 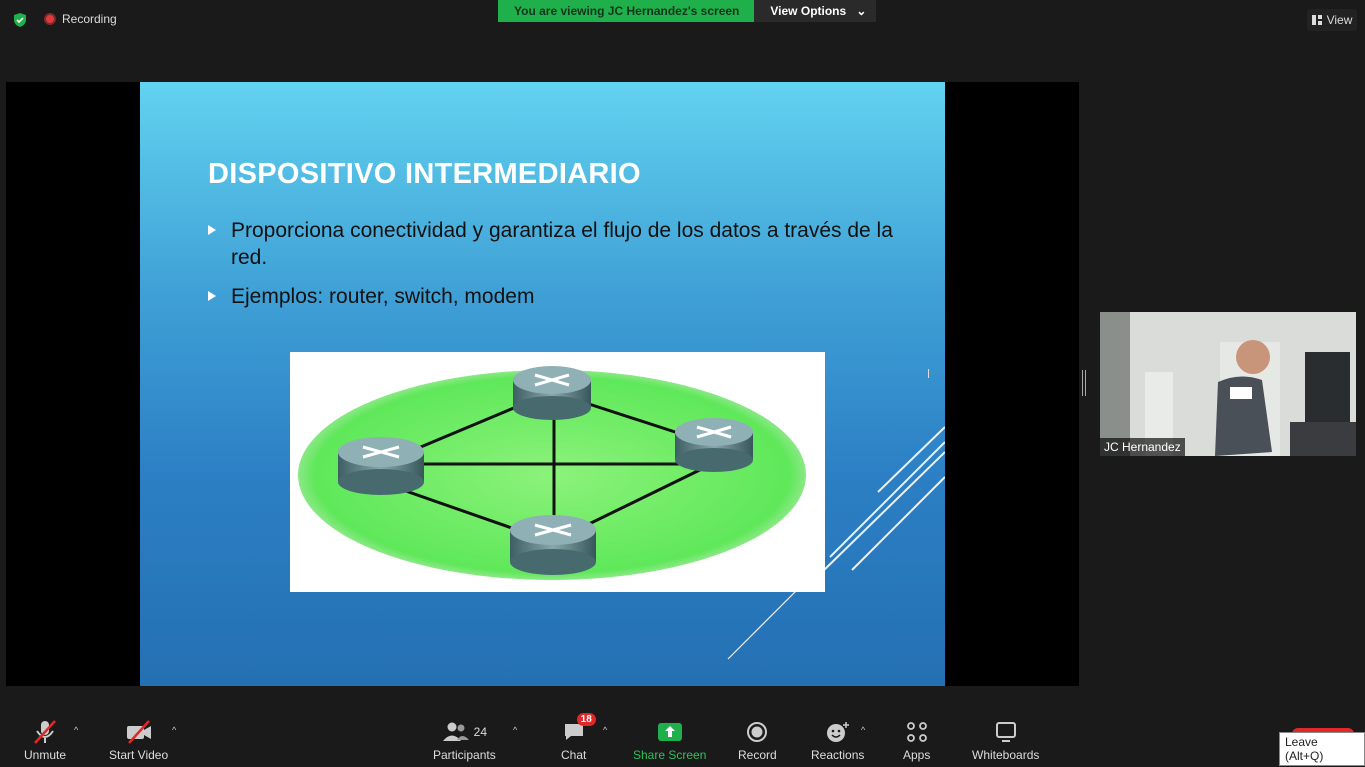 I want to click on leave-tooltip: Leave (Alt+Q), so click(x=1322, y=749).